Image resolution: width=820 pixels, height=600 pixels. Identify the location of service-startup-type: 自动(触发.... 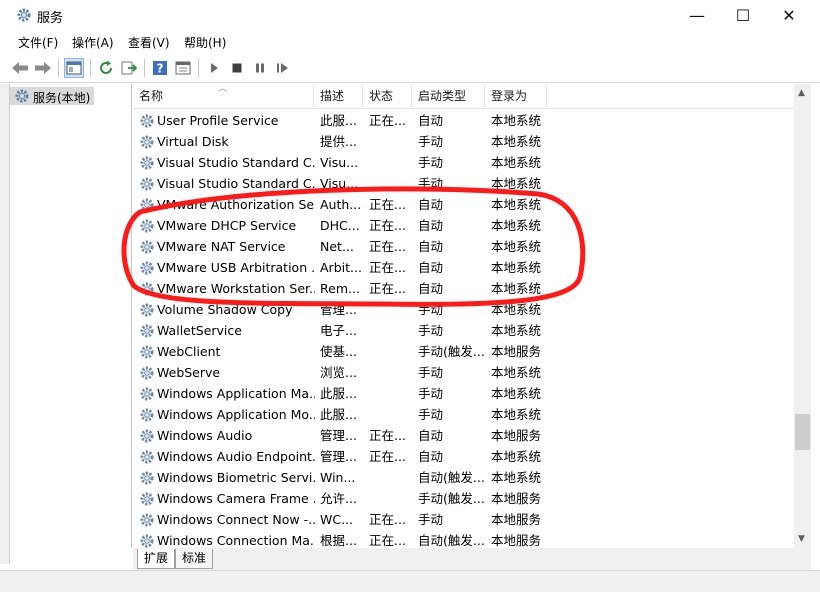
(451, 477).